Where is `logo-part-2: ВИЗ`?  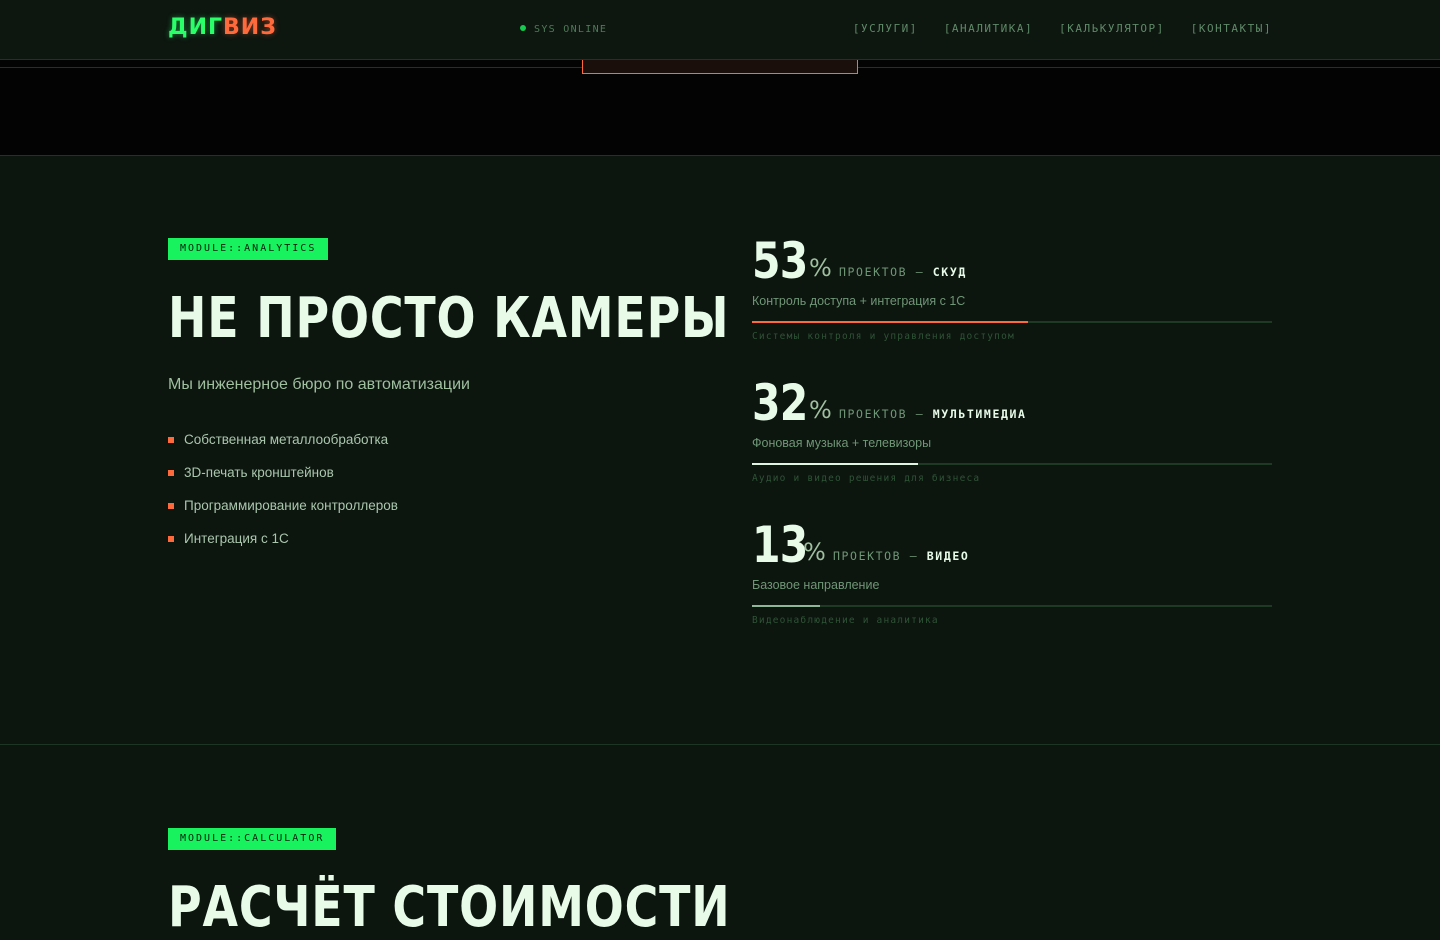 logo-part-2: ВИЗ is located at coordinates (250, 27).